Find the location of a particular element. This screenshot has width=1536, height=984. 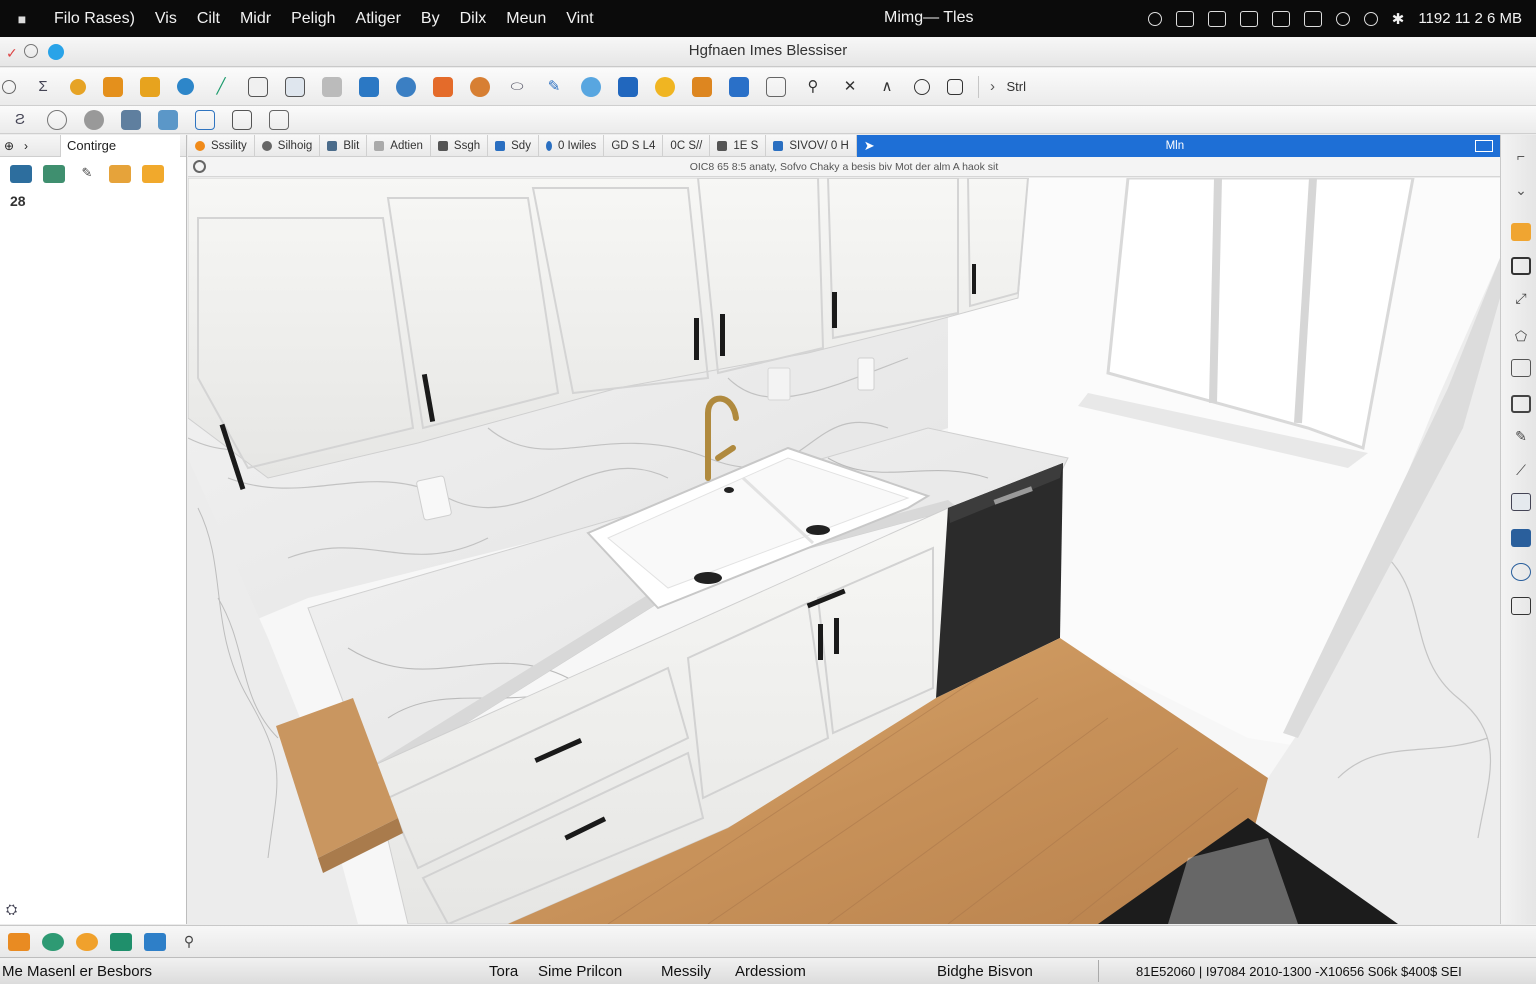

panel-settings-icon: ⛭ is located at coordinates (11, 909).